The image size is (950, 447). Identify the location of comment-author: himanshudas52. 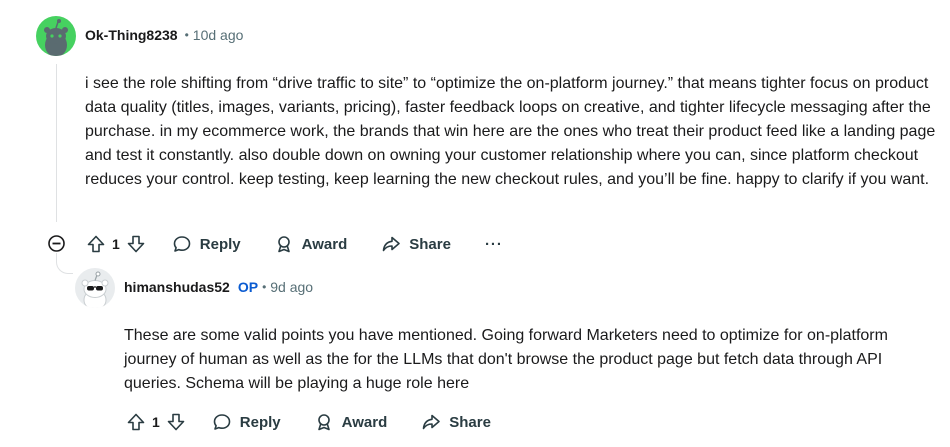
(177, 287).